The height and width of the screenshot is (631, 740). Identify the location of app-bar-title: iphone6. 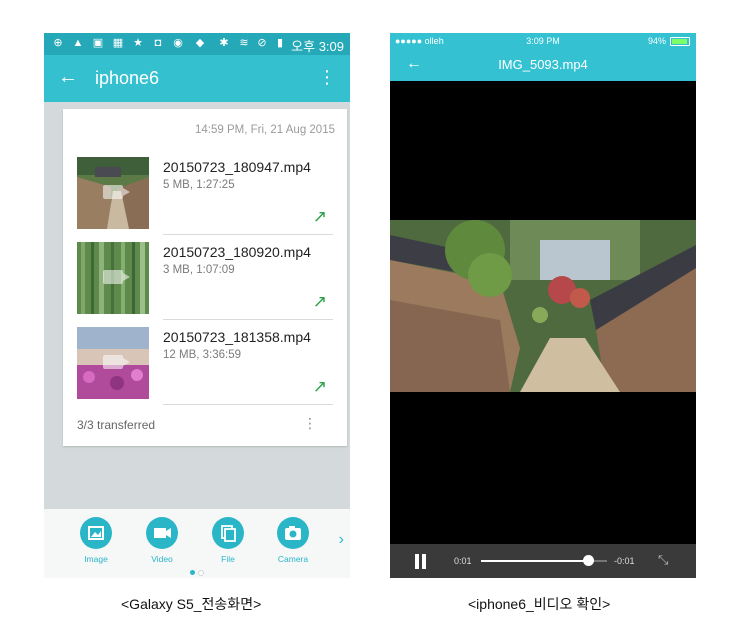
(127, 78).